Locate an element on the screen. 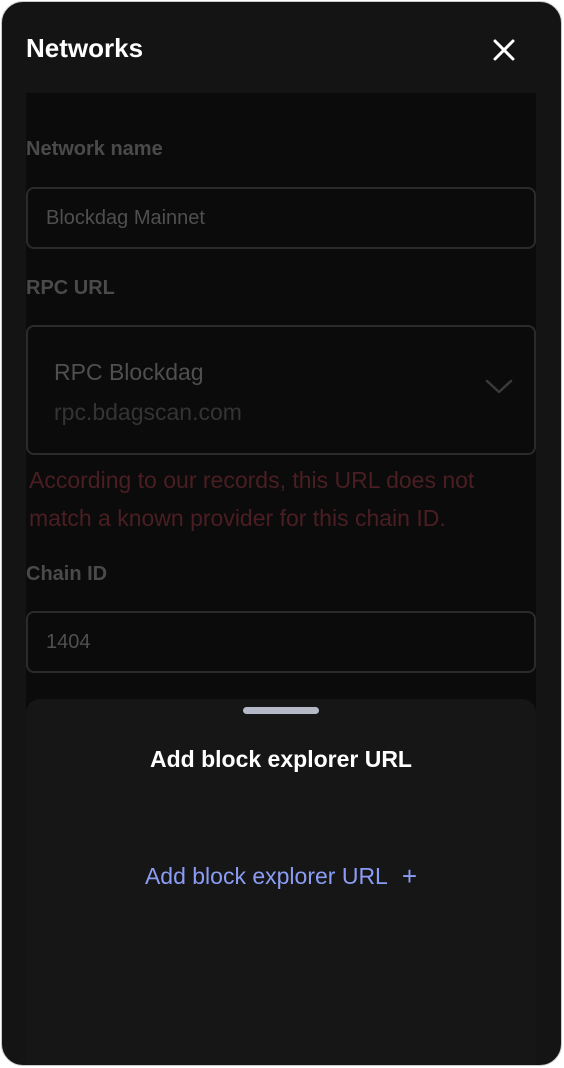  rpc-selected-name: RPC Blockdag is located at coordinates (129, 372).